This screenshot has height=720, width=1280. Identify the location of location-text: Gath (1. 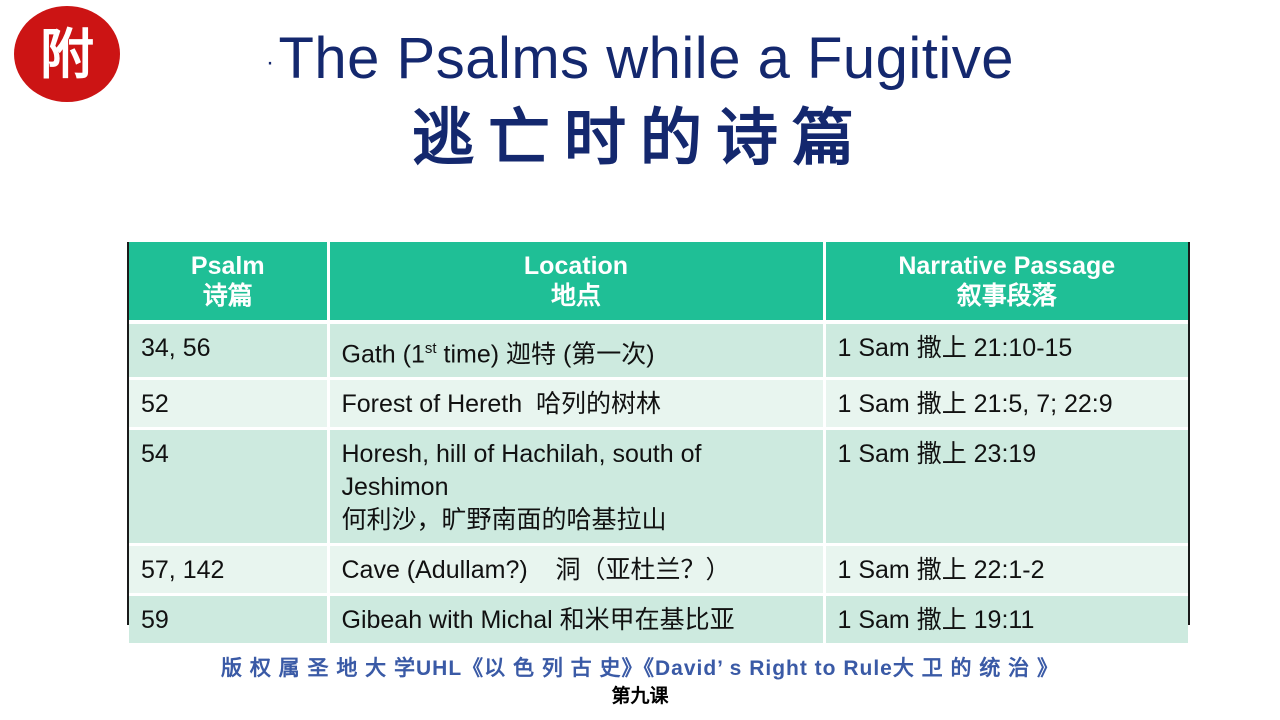
(383, 354).